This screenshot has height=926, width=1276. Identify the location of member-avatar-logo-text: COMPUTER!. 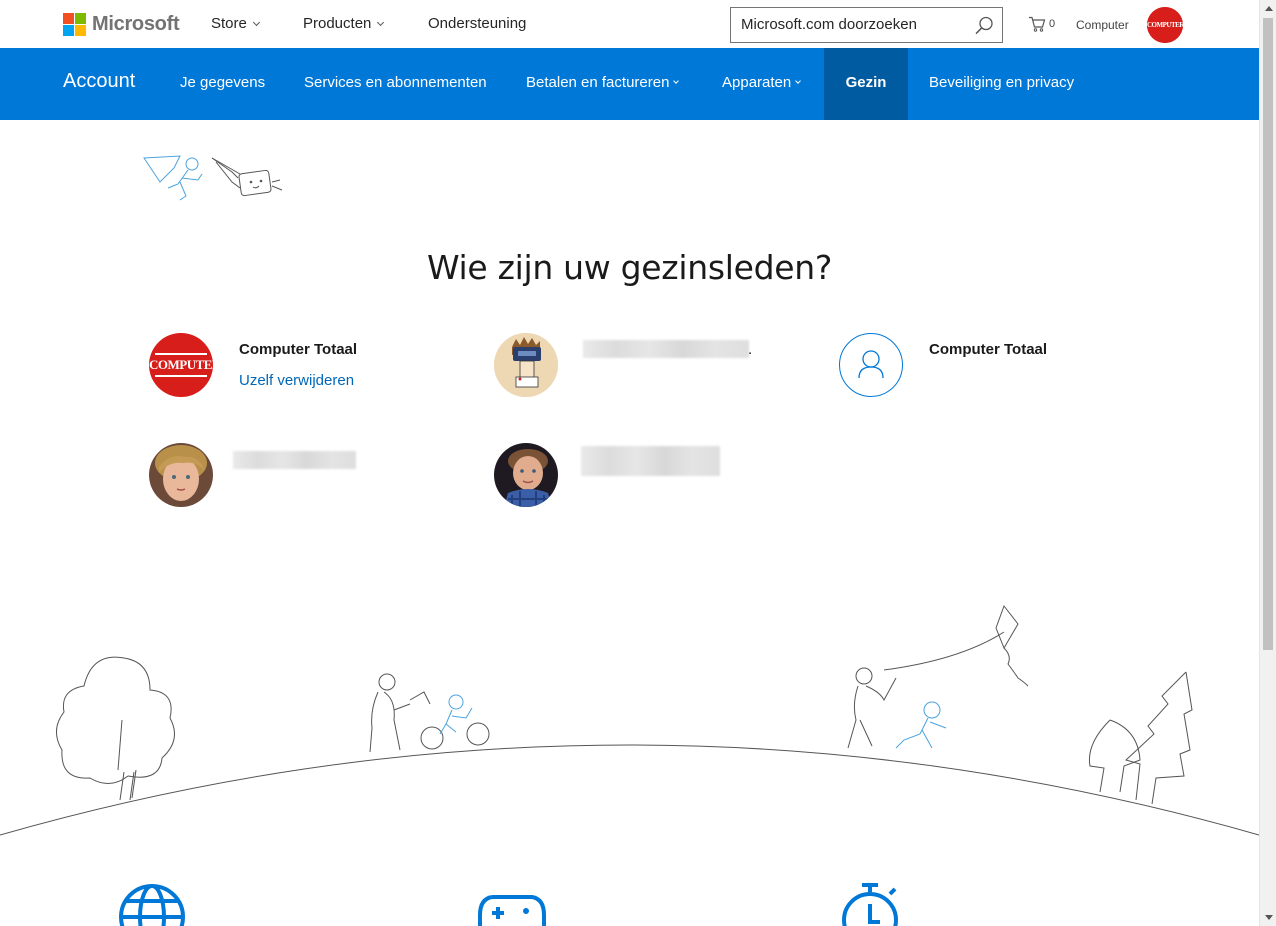
(181, 364).